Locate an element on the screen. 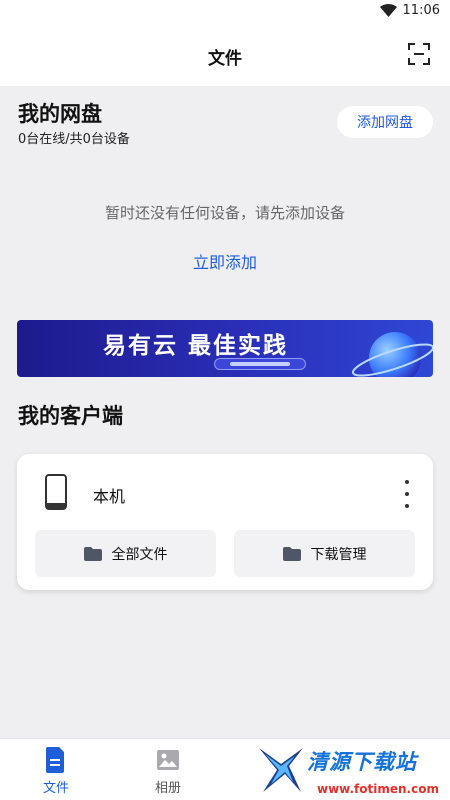 The image size is (450, 800). image-icon is located at coordinates (168, 760).